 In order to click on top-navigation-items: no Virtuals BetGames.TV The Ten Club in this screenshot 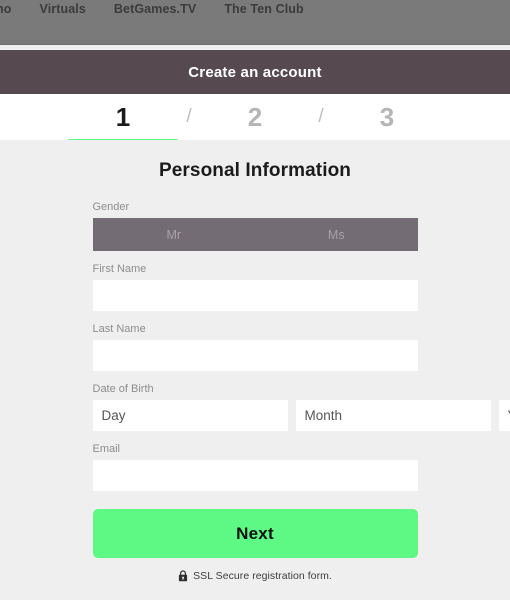, I will do `click(255, 9)`.